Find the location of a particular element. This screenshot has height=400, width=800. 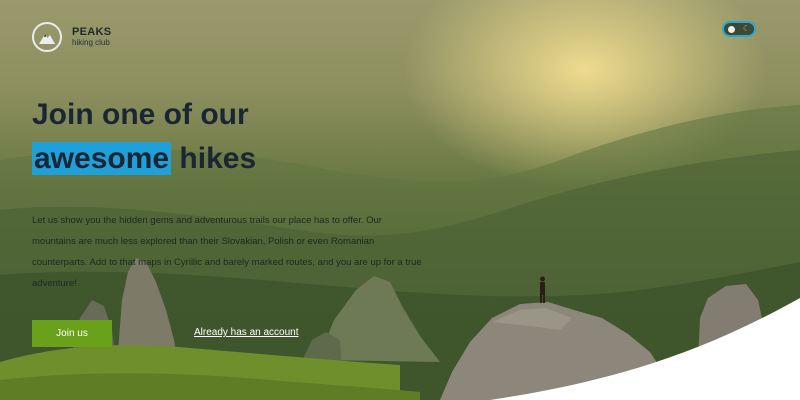

brand-tagline: hiking club is located at coordinates (91, 42).